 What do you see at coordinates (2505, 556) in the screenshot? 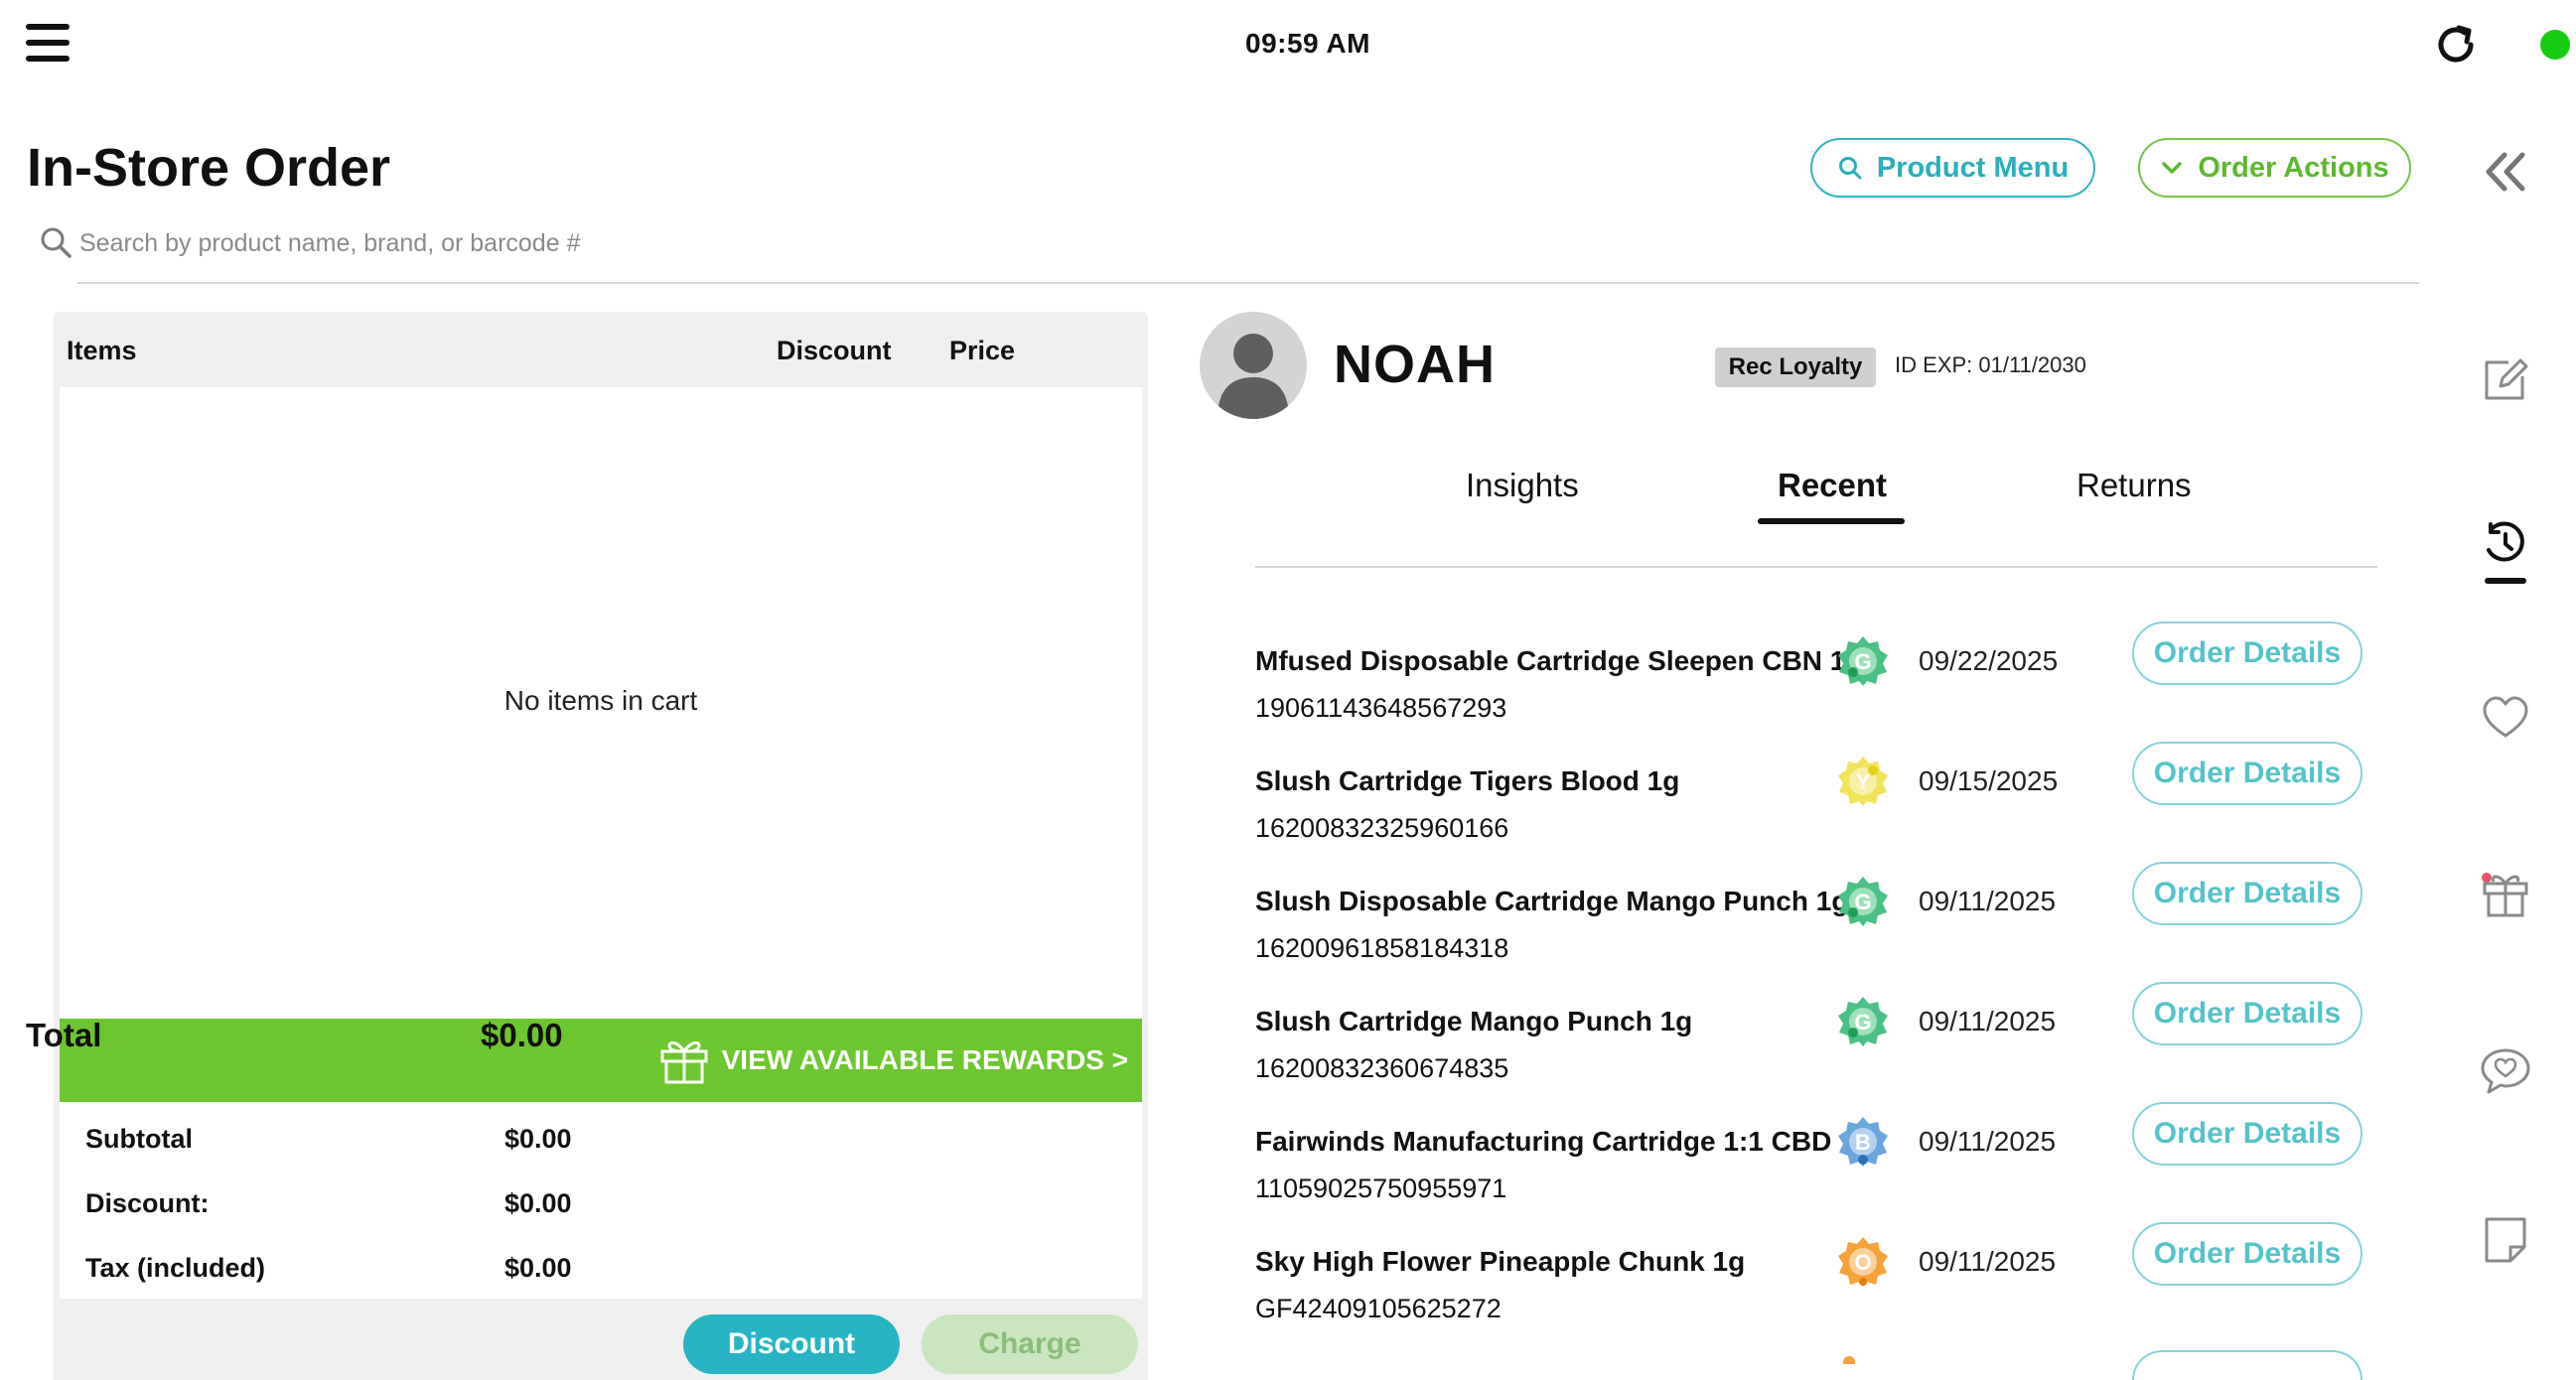
I see `history-icon` at bounding box center [2505, 556].